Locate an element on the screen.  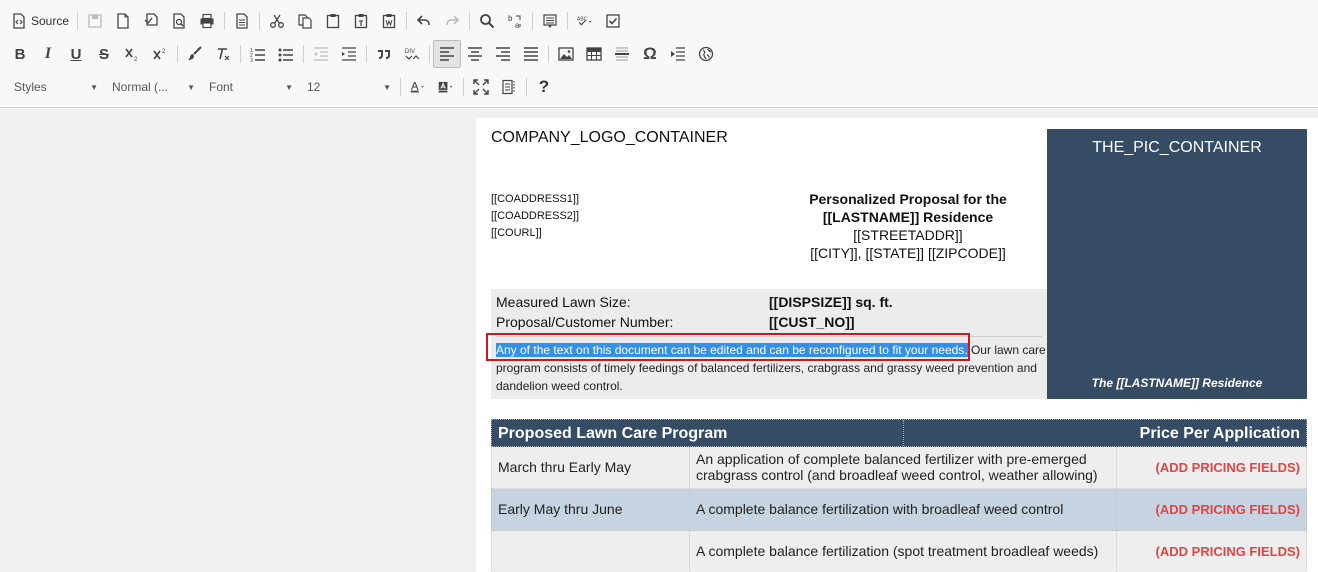
help-button: ? is located at coordinates (544, 87).